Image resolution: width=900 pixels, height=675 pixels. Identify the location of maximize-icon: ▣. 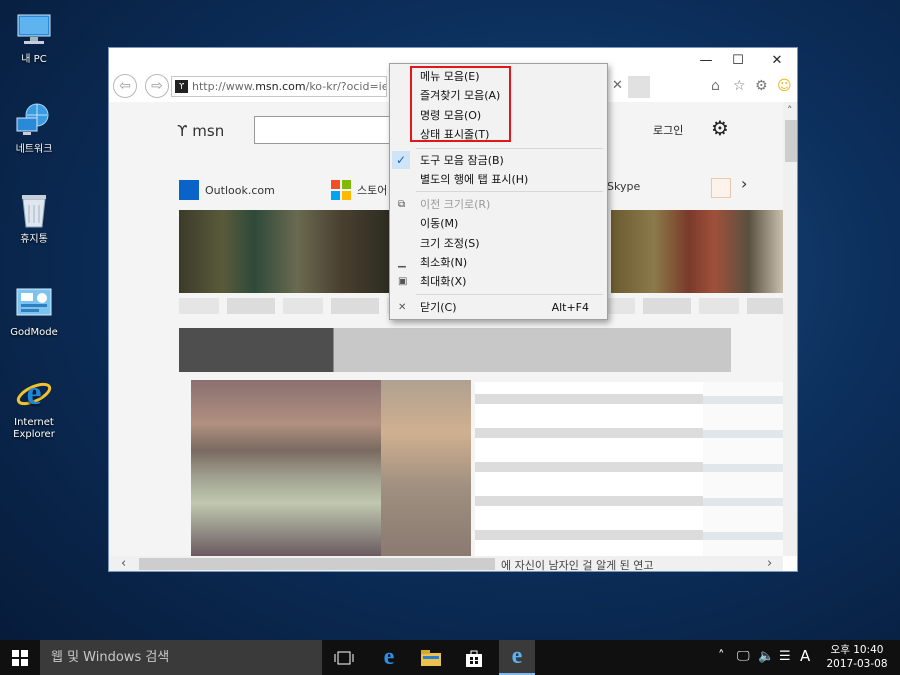
(403, 281).